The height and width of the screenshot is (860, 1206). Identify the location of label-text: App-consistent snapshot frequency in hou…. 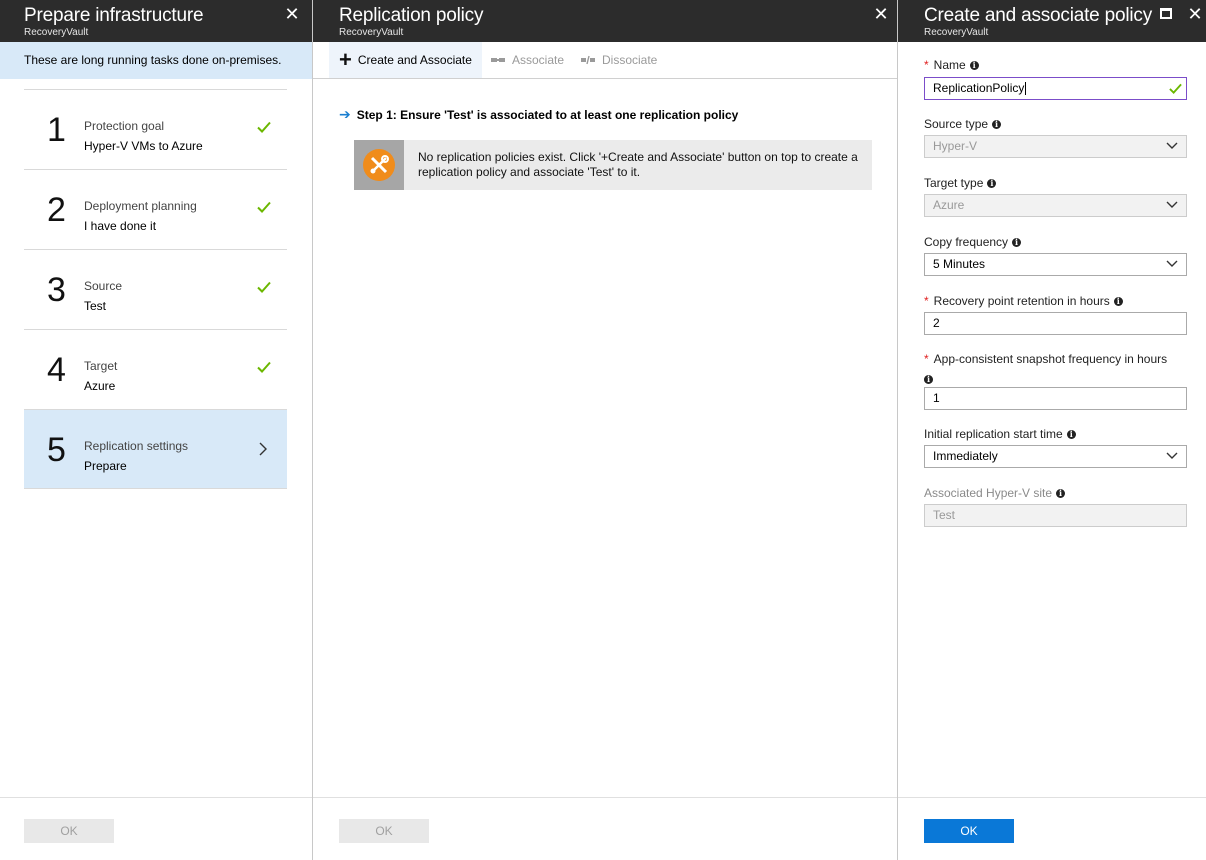
(1050, 359).